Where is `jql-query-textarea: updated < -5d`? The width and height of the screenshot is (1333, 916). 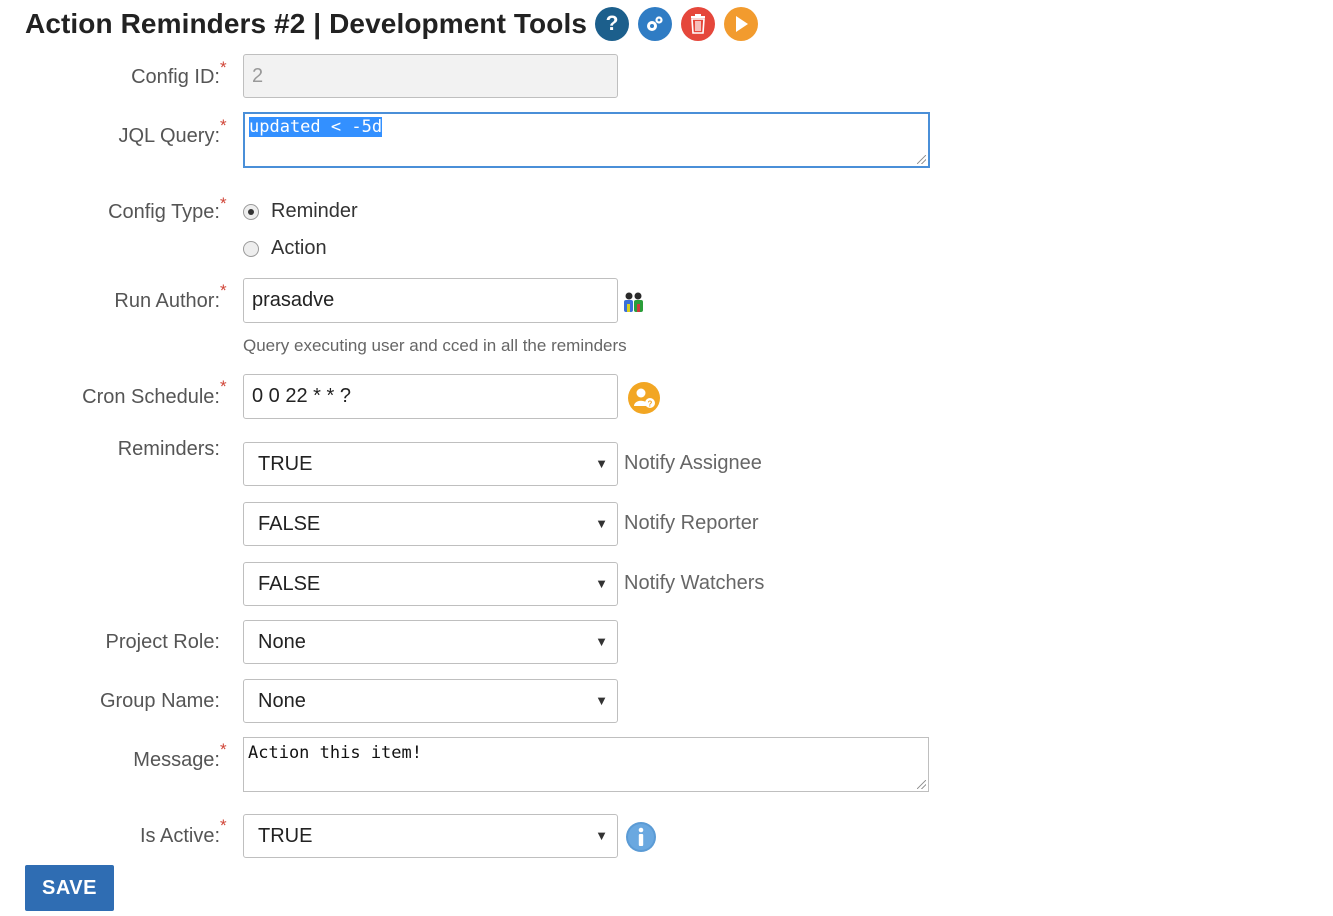
jql-query-textarea: updated < -5d is located at coordinates (586, 140).